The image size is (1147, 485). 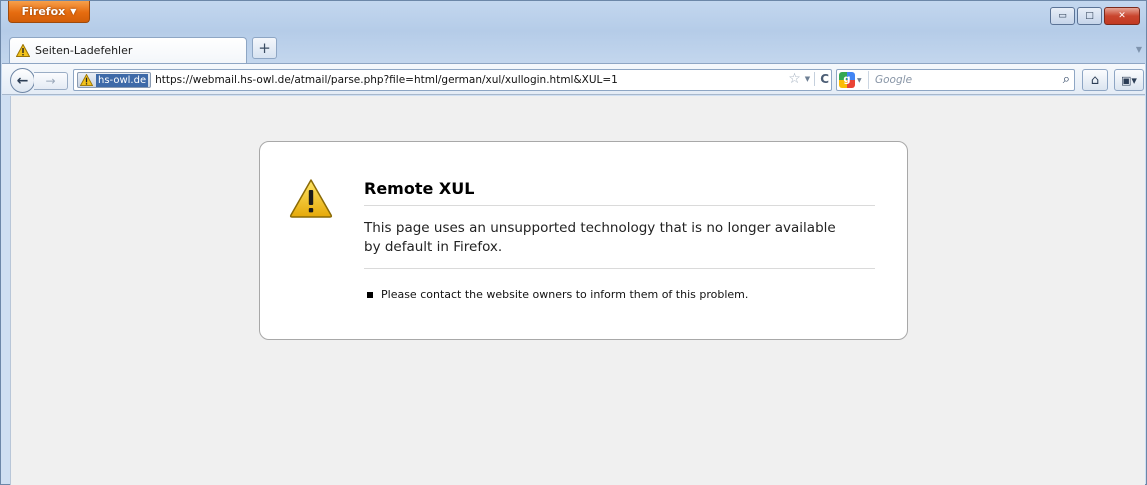 What do you see at coordinates (1122, 16) in the screenshot?
I see `close-button: ✕` at bounding box center [1122, 16].